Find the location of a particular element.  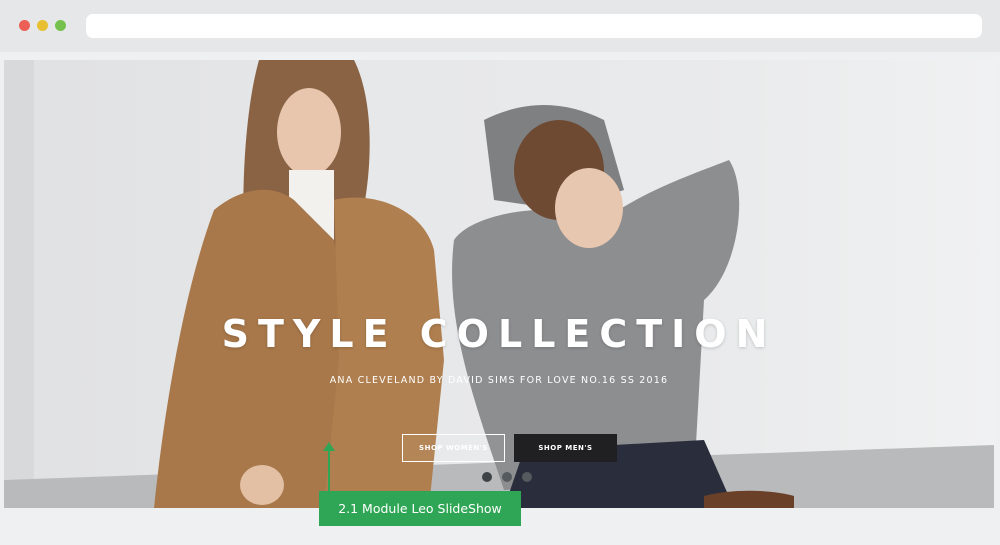

annotation-arrow-line is located at coordinates (329, 470).